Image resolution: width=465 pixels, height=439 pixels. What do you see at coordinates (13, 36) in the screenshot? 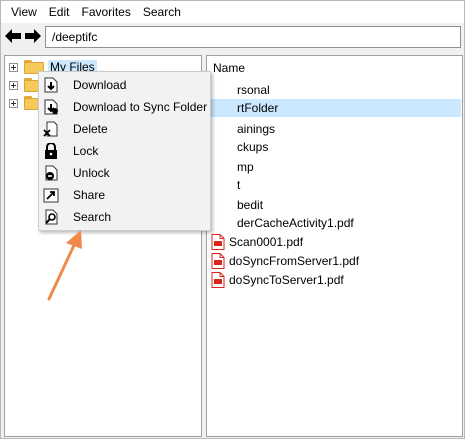
I see `back-arrow-icon` at bounding box center [13, 36].